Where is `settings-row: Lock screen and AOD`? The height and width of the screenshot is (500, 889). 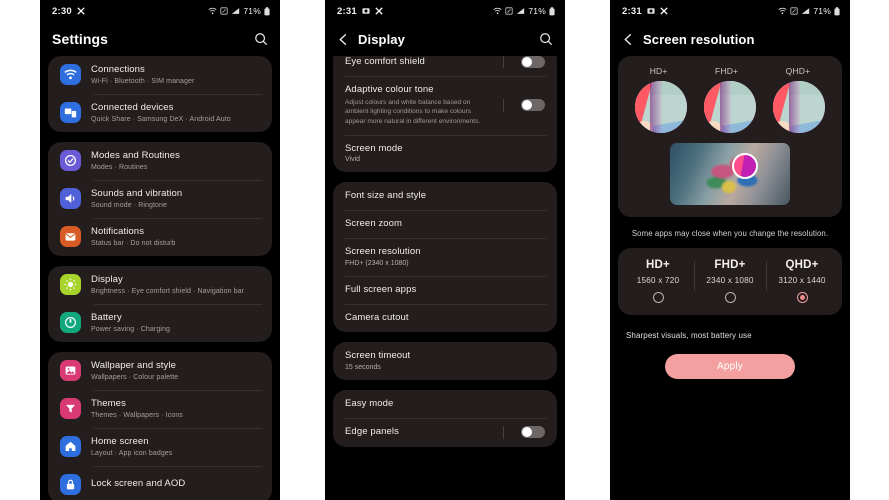 settings-row: Lock screen and AOD is located at coordinates (160, 482).